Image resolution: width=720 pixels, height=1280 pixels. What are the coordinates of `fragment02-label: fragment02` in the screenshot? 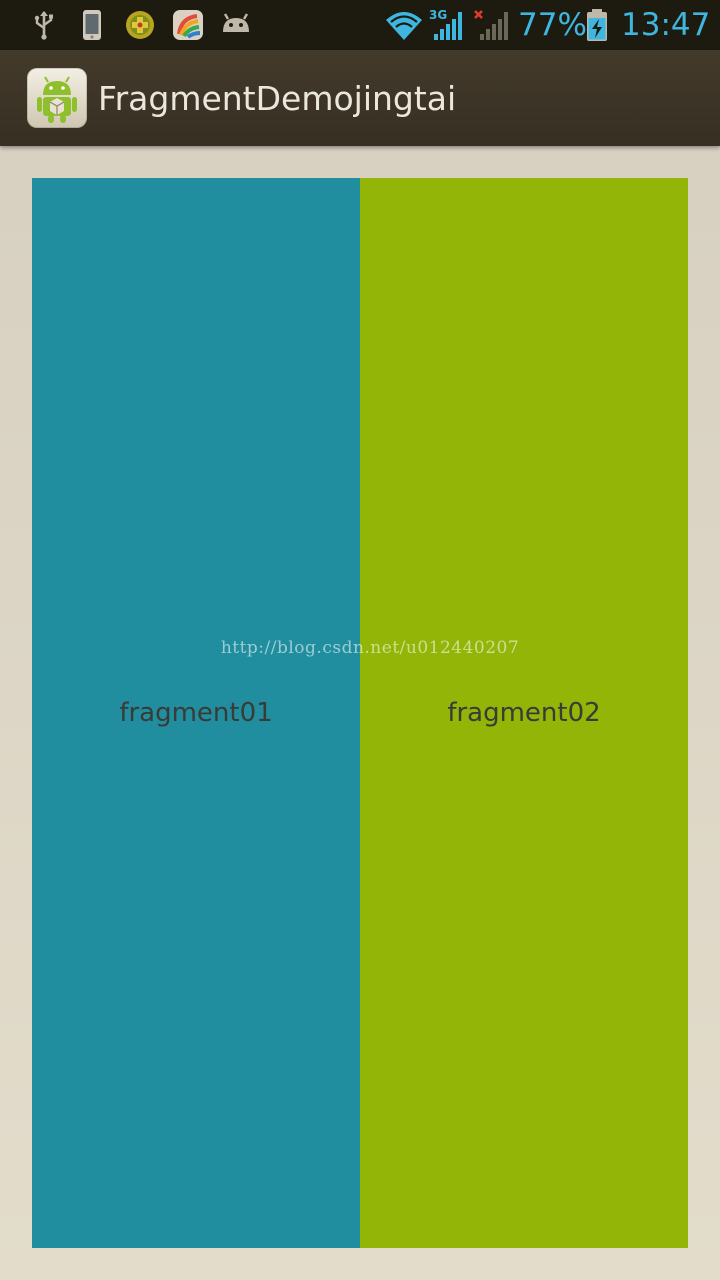 It's located at (524, 713).